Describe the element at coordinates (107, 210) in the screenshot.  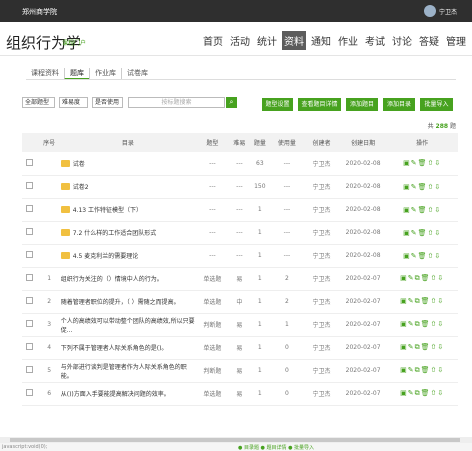
I see `row-title: 4.13 工作特征模型（下）` at that location.